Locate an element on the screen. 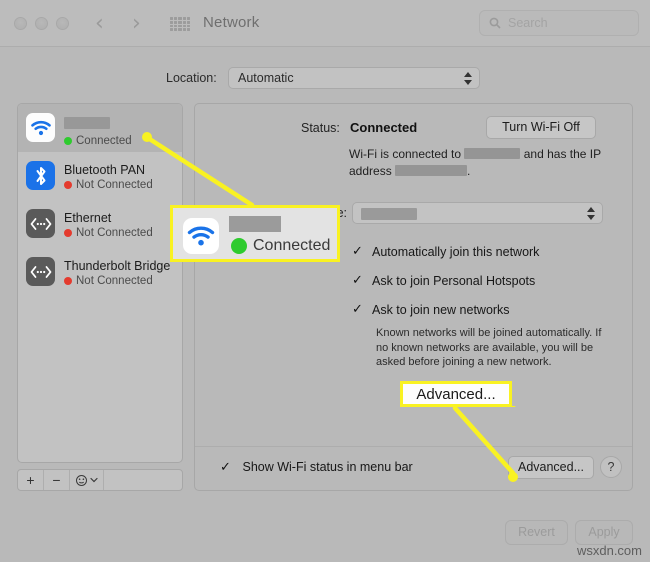 The height and width of the screenshot is (562, 650). bluetooth-icon is located at coordinates (40, 175).